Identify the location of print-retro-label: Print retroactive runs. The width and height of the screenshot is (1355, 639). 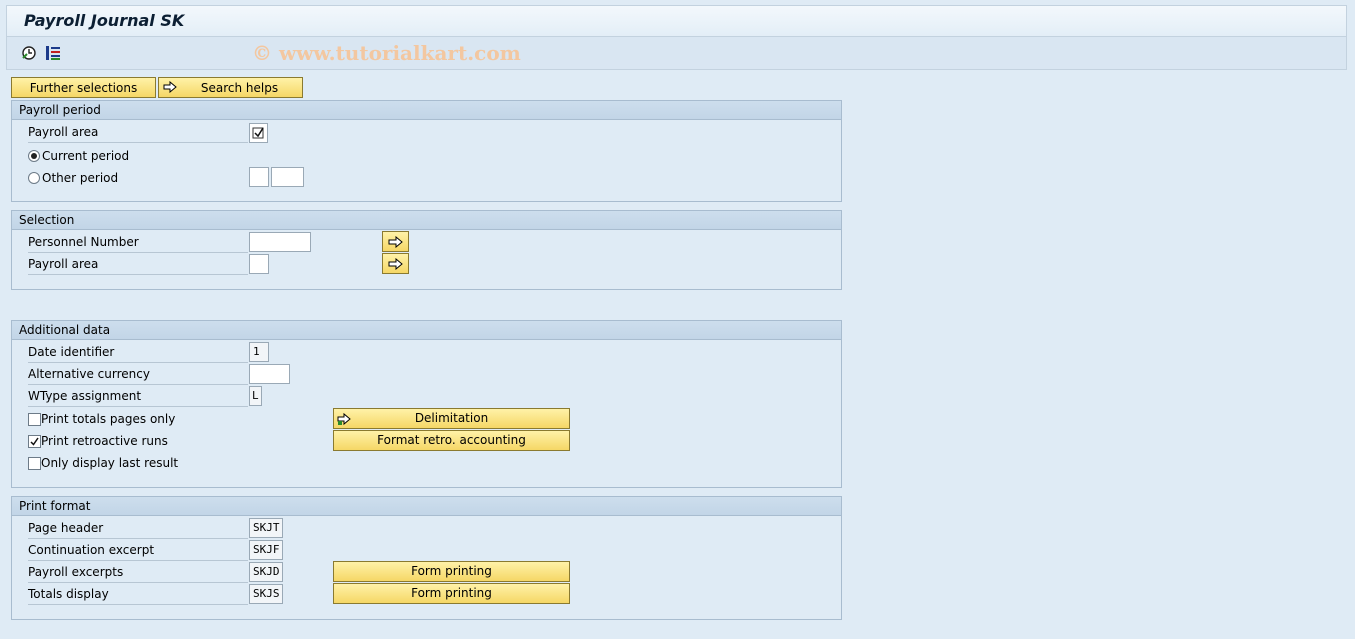
(104, 441).